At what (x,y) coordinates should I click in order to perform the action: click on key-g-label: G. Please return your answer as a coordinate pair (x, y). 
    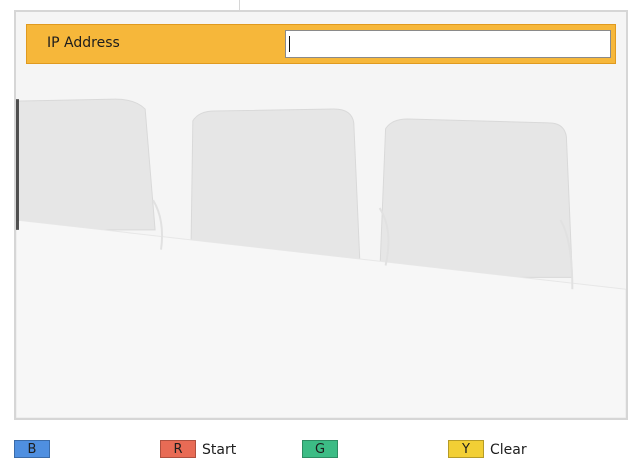
    Looking at the image, I should click on (320, 449).